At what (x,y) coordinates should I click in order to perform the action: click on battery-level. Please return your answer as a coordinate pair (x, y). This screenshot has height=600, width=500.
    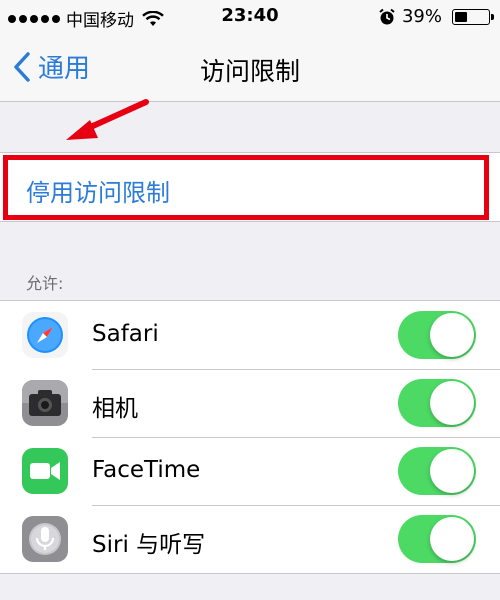
    Looking at the image, I should click on (461, 16).